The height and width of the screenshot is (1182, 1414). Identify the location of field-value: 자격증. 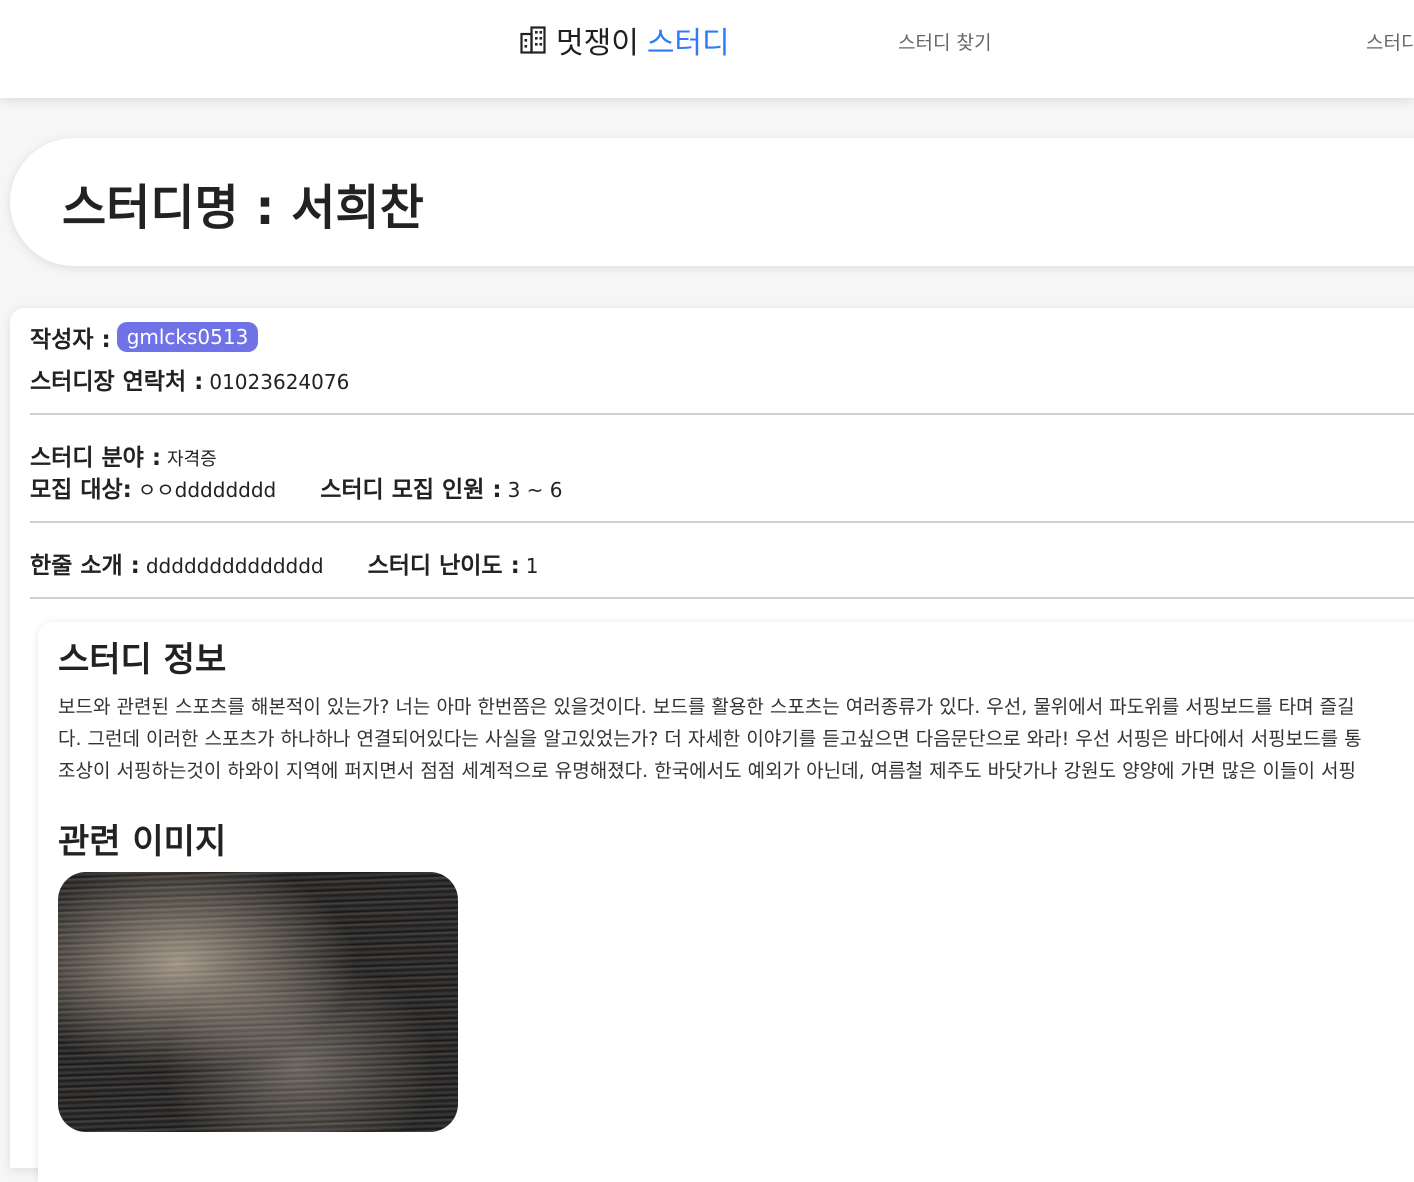
(192, 459).